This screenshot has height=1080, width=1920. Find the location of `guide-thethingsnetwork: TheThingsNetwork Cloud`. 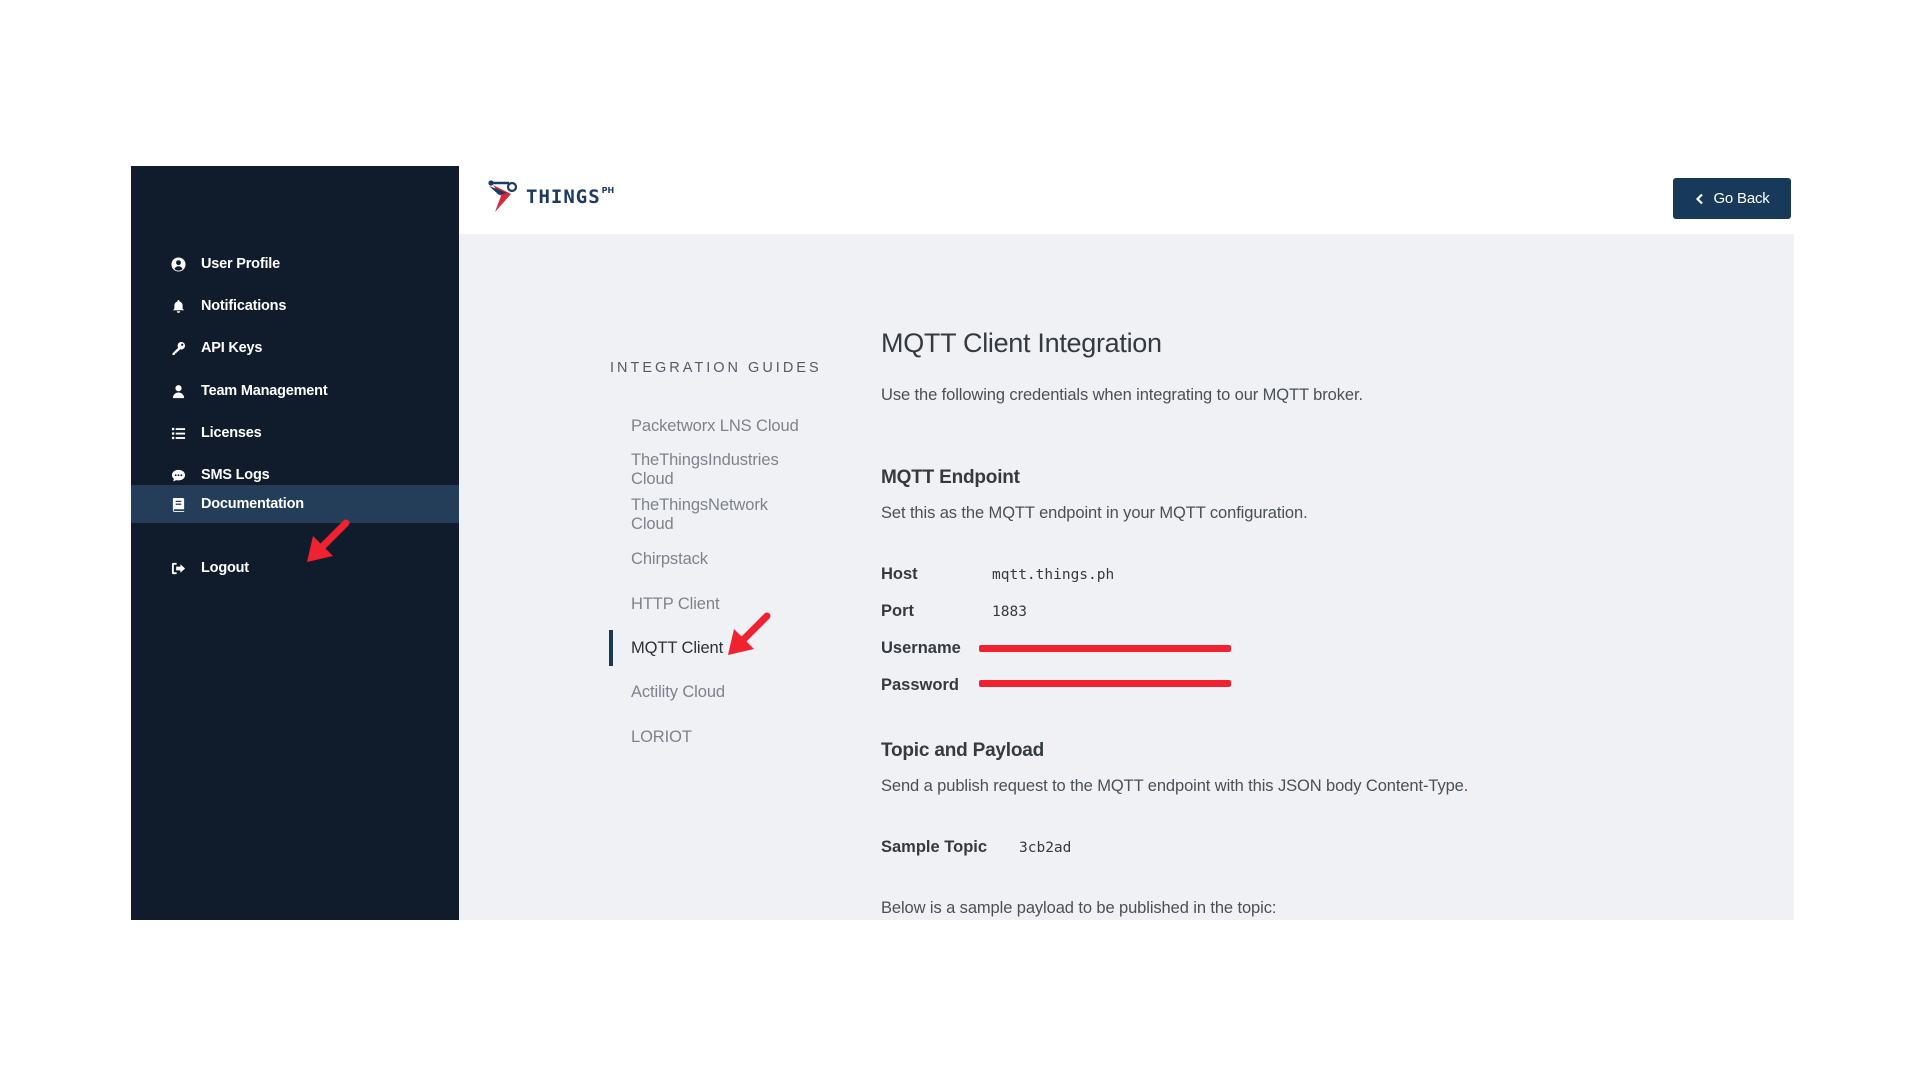

guide-thethingsnetwork: TheThingsNetwork Cloud is located at coordinates (709, 514).